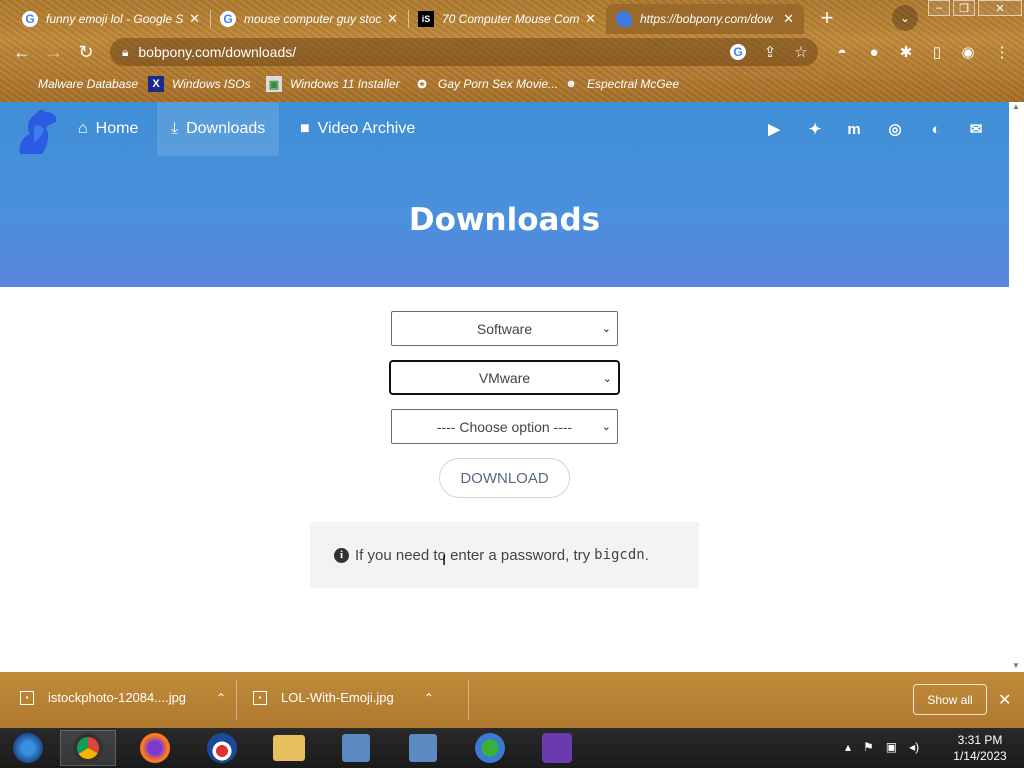  What do you see at coordinates (507, 19) in the screenshot?
I see `tab-istock: iS 70 Computer Mouse Comp ✕` at bounding box center [507, 19].